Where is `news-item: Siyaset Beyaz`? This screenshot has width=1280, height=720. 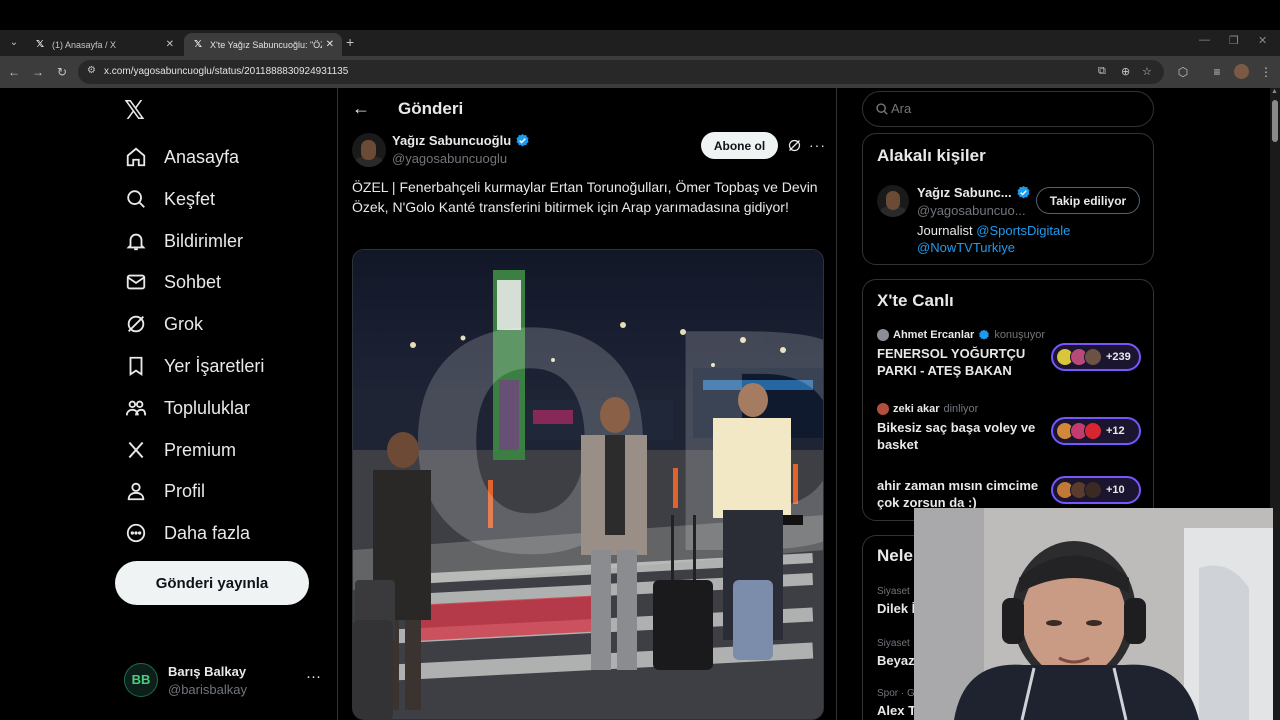
news-item: Siyaset Beyaz is located at coordinates (896, 653).